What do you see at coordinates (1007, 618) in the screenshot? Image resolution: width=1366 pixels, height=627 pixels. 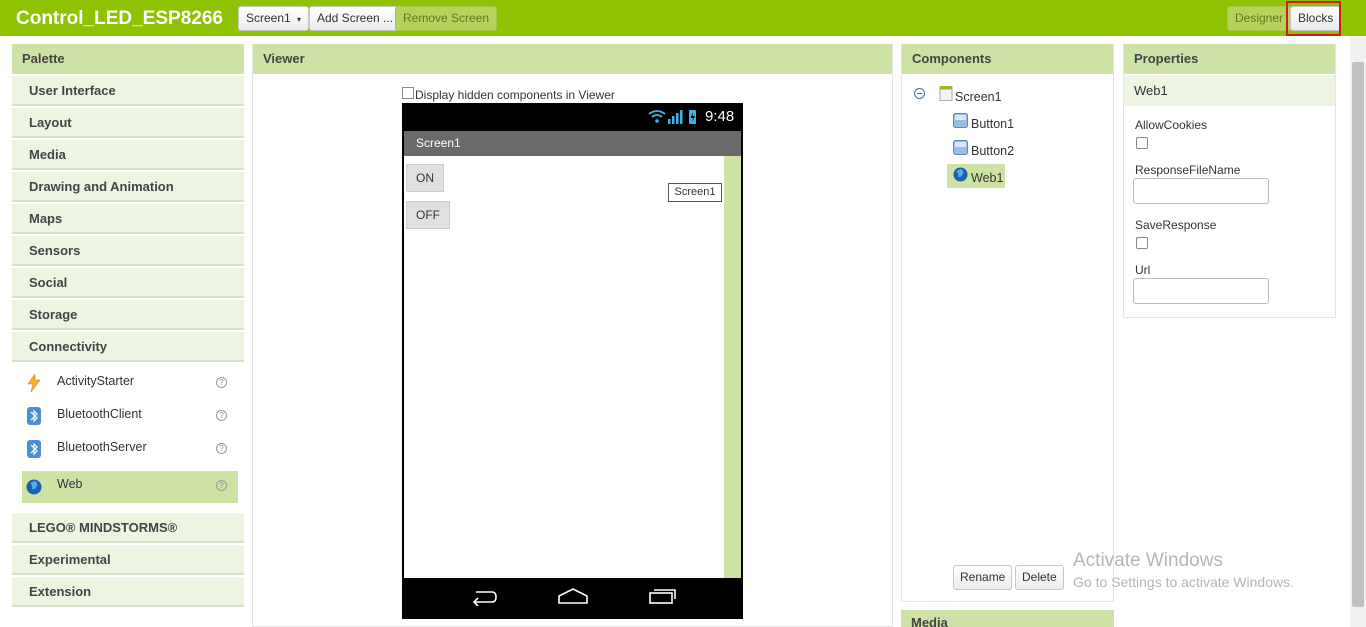 I see `media-panel-title: Media` at bounding box center [1007, 618].